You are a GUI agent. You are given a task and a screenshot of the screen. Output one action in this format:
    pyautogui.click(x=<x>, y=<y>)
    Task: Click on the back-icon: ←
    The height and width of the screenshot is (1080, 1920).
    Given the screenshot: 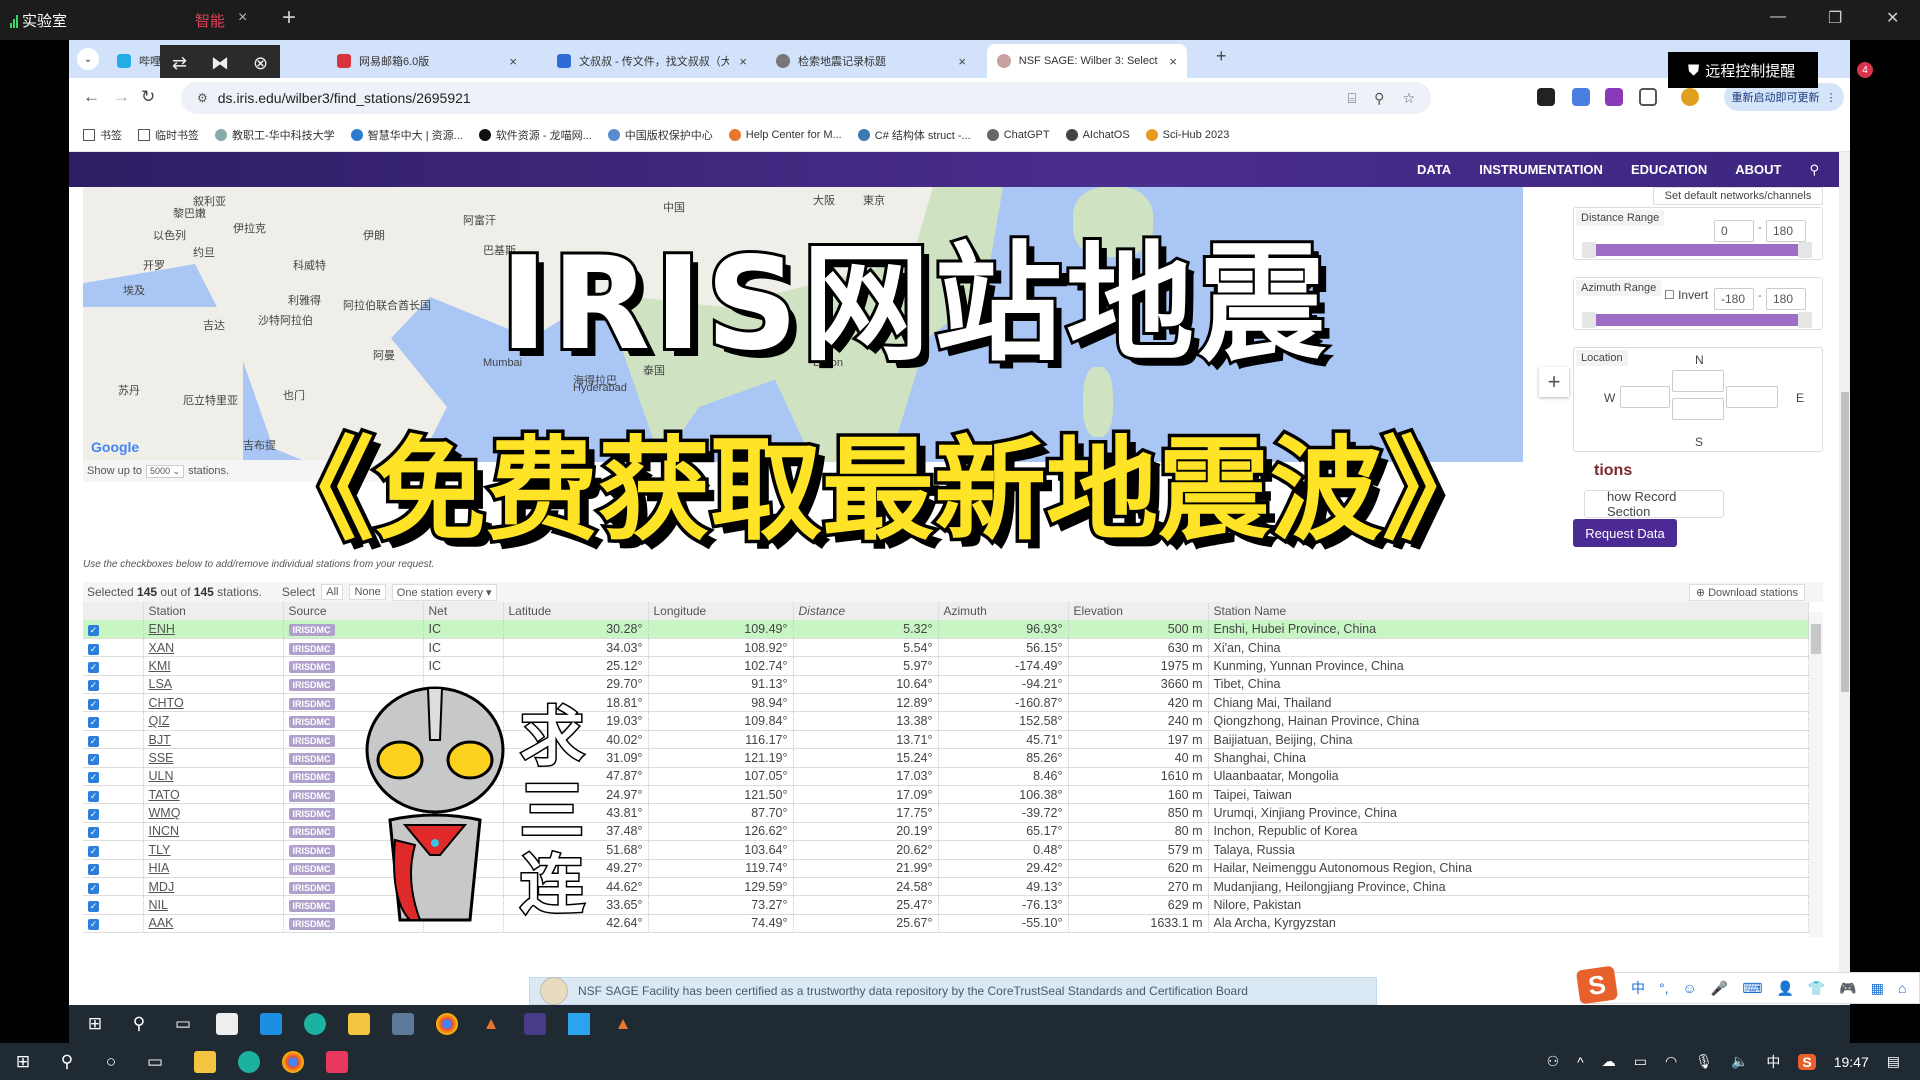 What is the action you would take?
    pyautogui.click(x=91, y=97)
    